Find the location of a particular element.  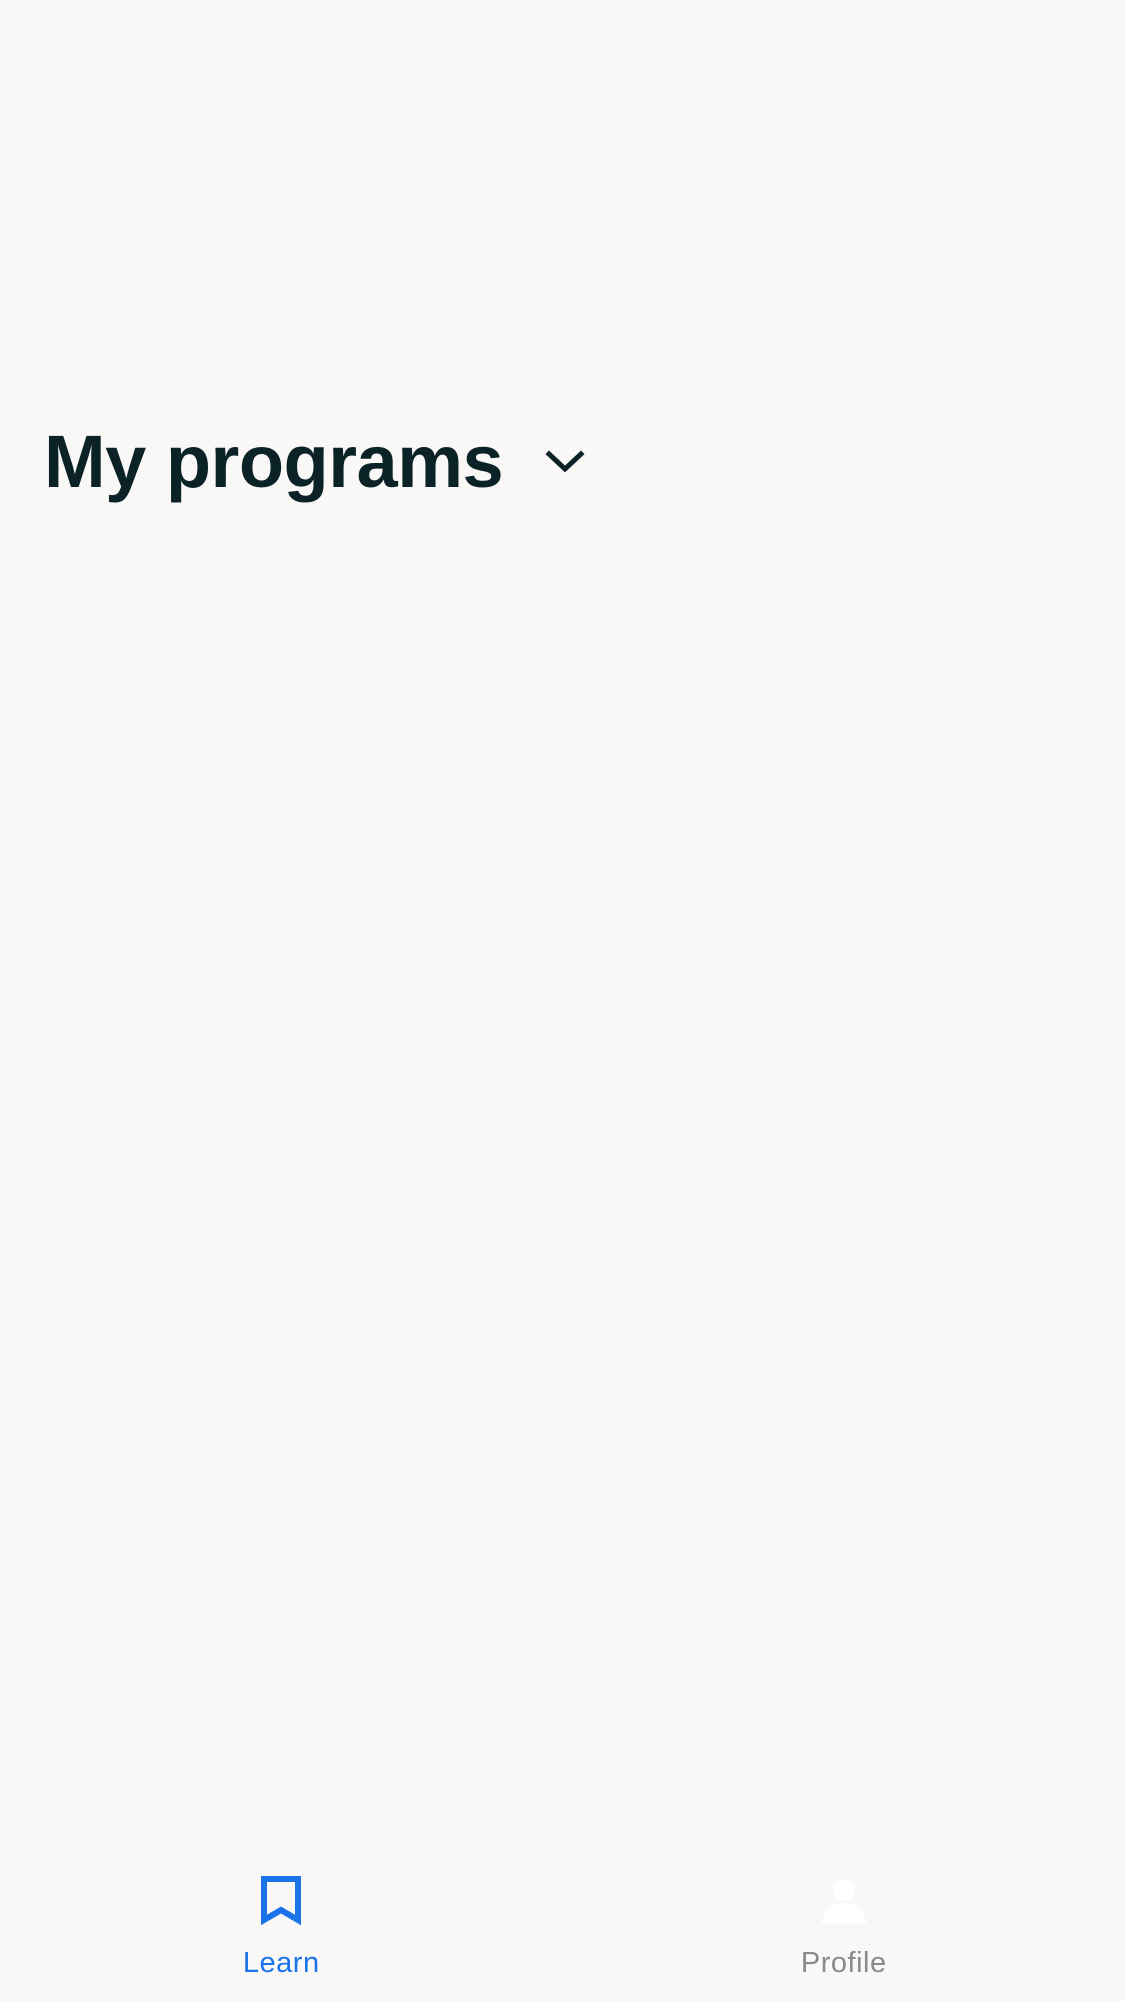

tab-learn: Learn is located at coordinates (281, 1936).